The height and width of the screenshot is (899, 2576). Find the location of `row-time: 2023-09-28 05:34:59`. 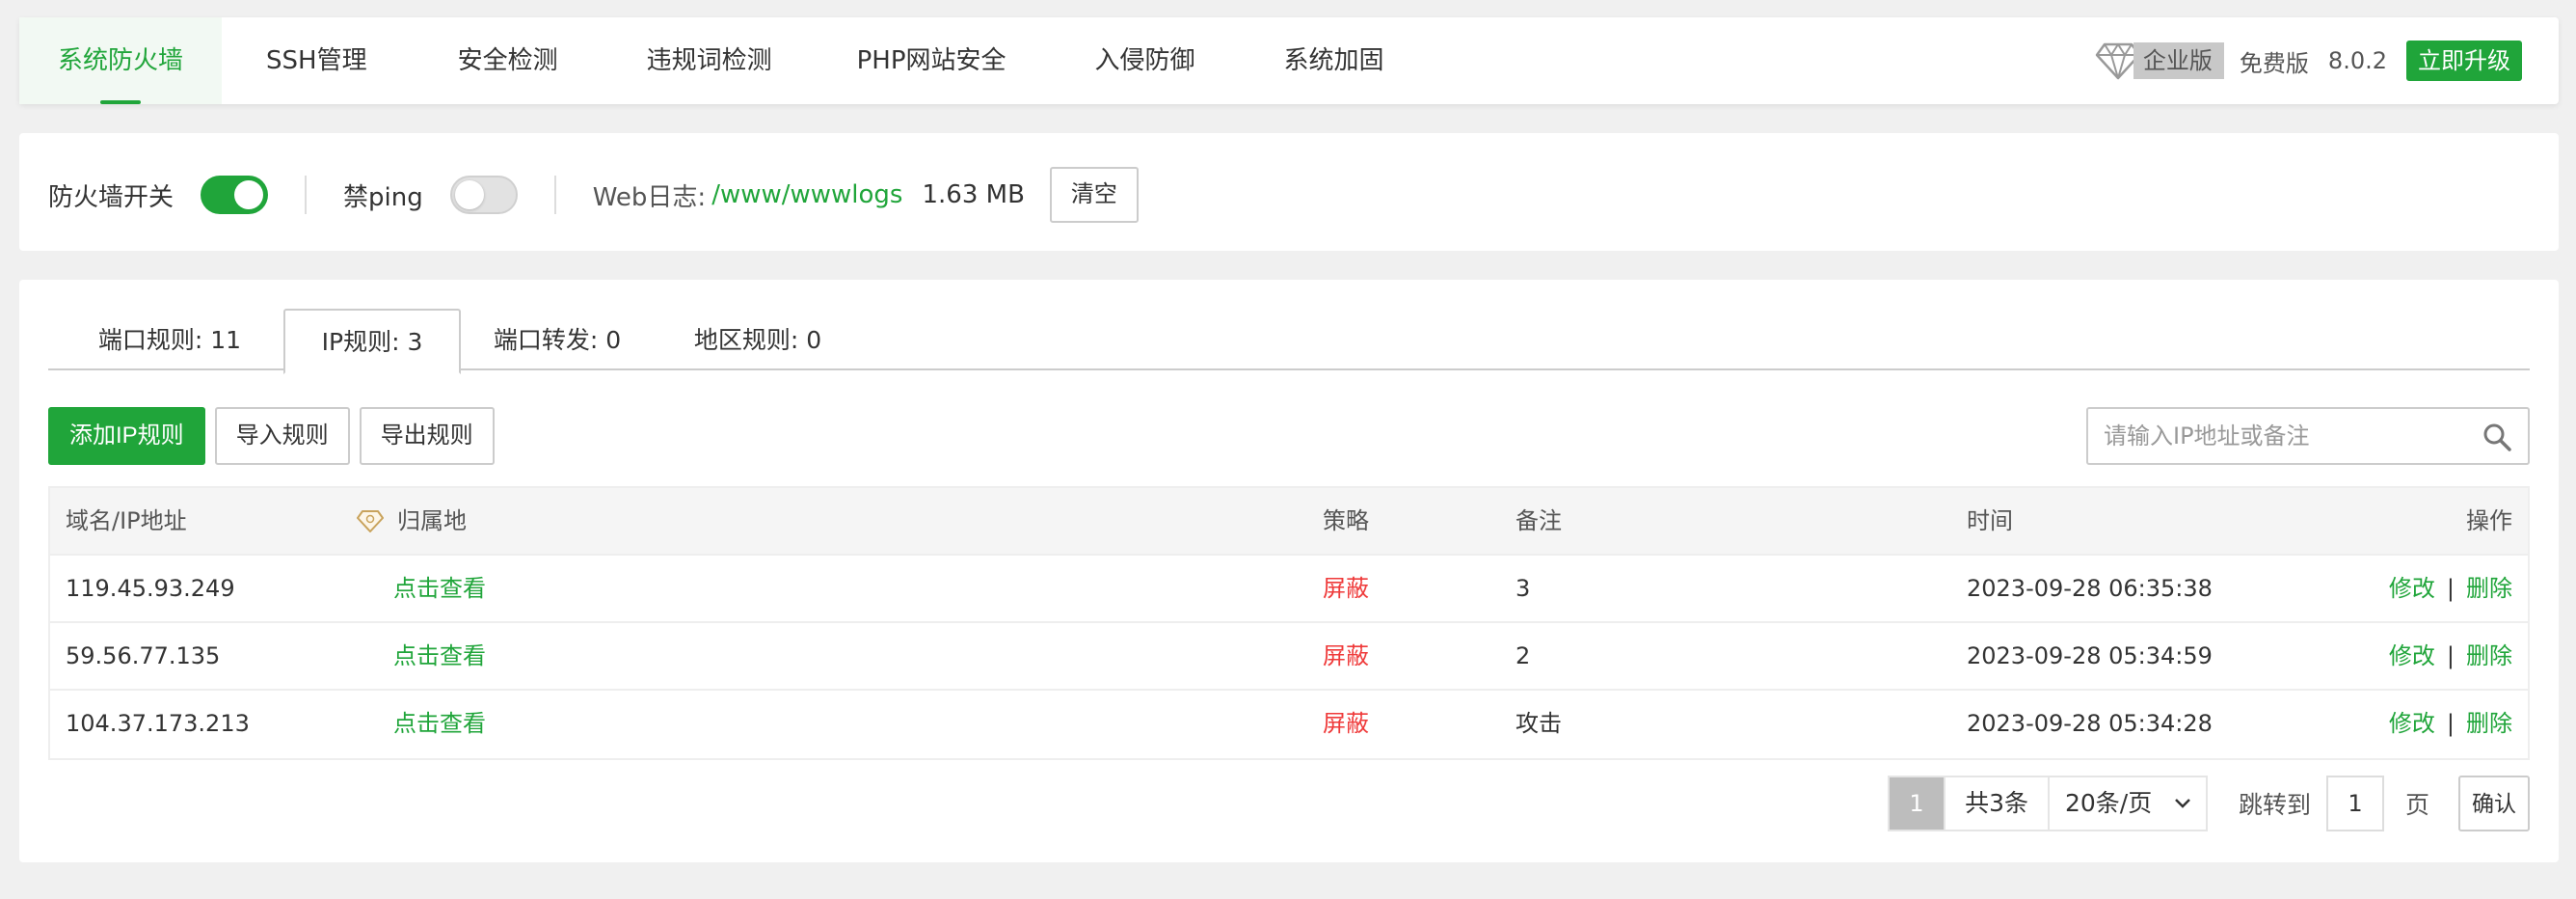

row-time: 2023-09-28 05:34:59 is located at coordinates (2090, 655).